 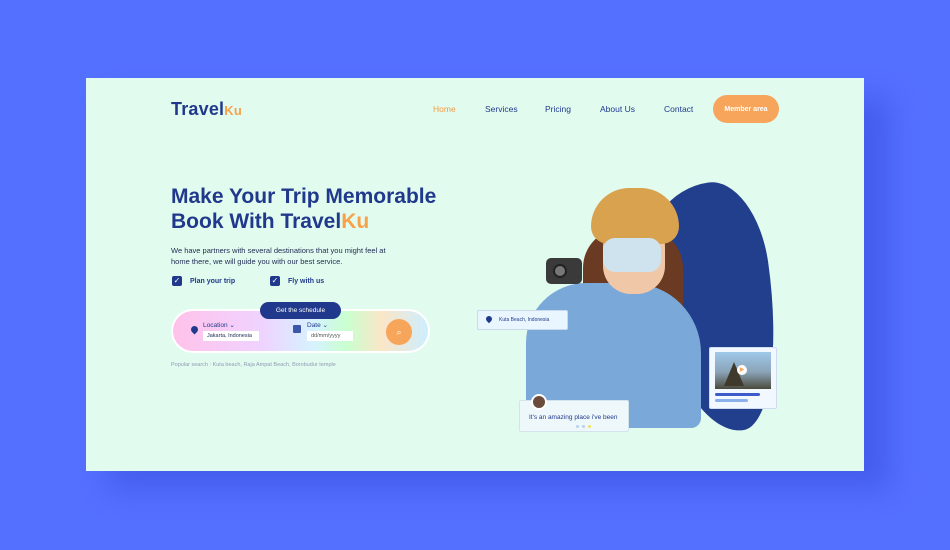 What do you see at coordinates (501, 109) in the screenshot?
I see `nav-services: Services` at bounding box center [501, 109].